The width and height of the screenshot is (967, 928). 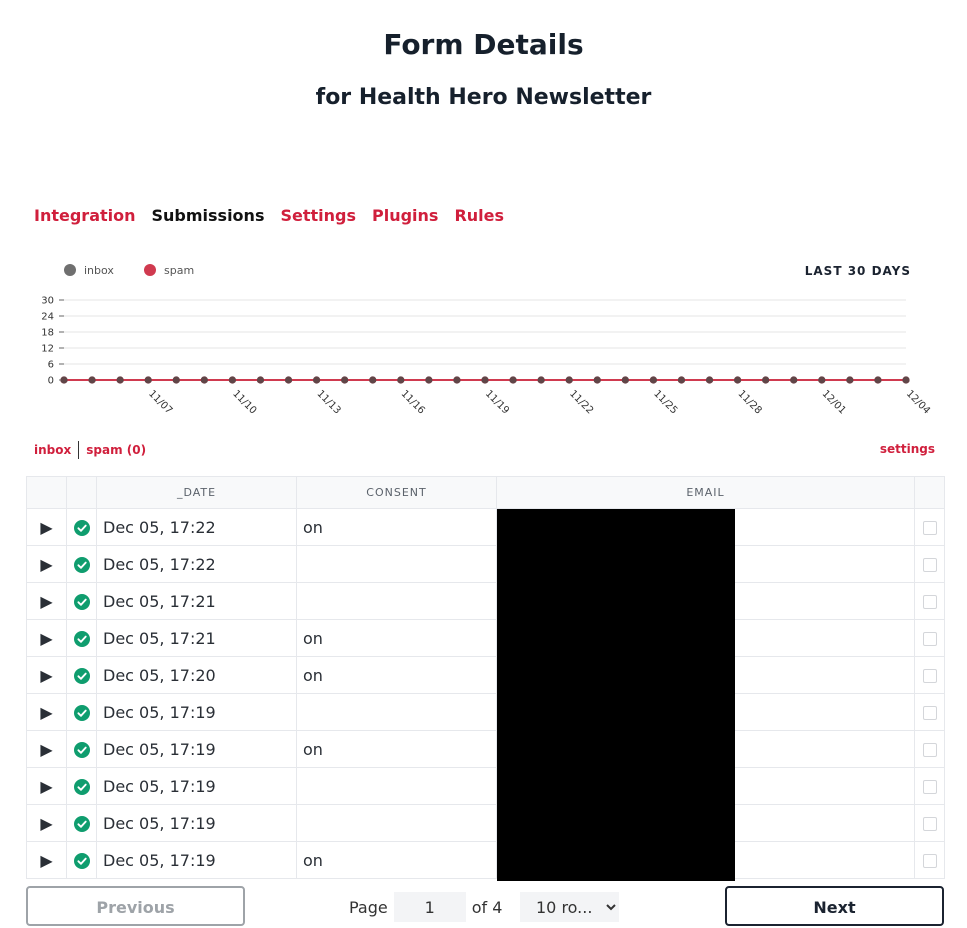 I want to click on legend-label-spam: spam, so click(x=179, y=270).